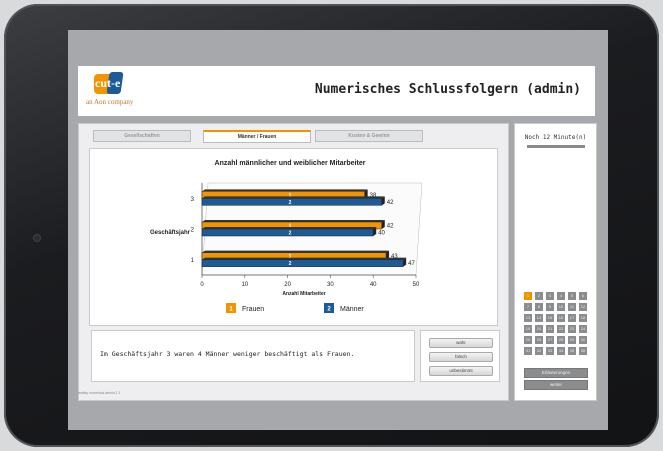  What do you see at coordinates (550, 307) in the screenshot?
I see `question-cell: 9` at bounding box center [550, 307].